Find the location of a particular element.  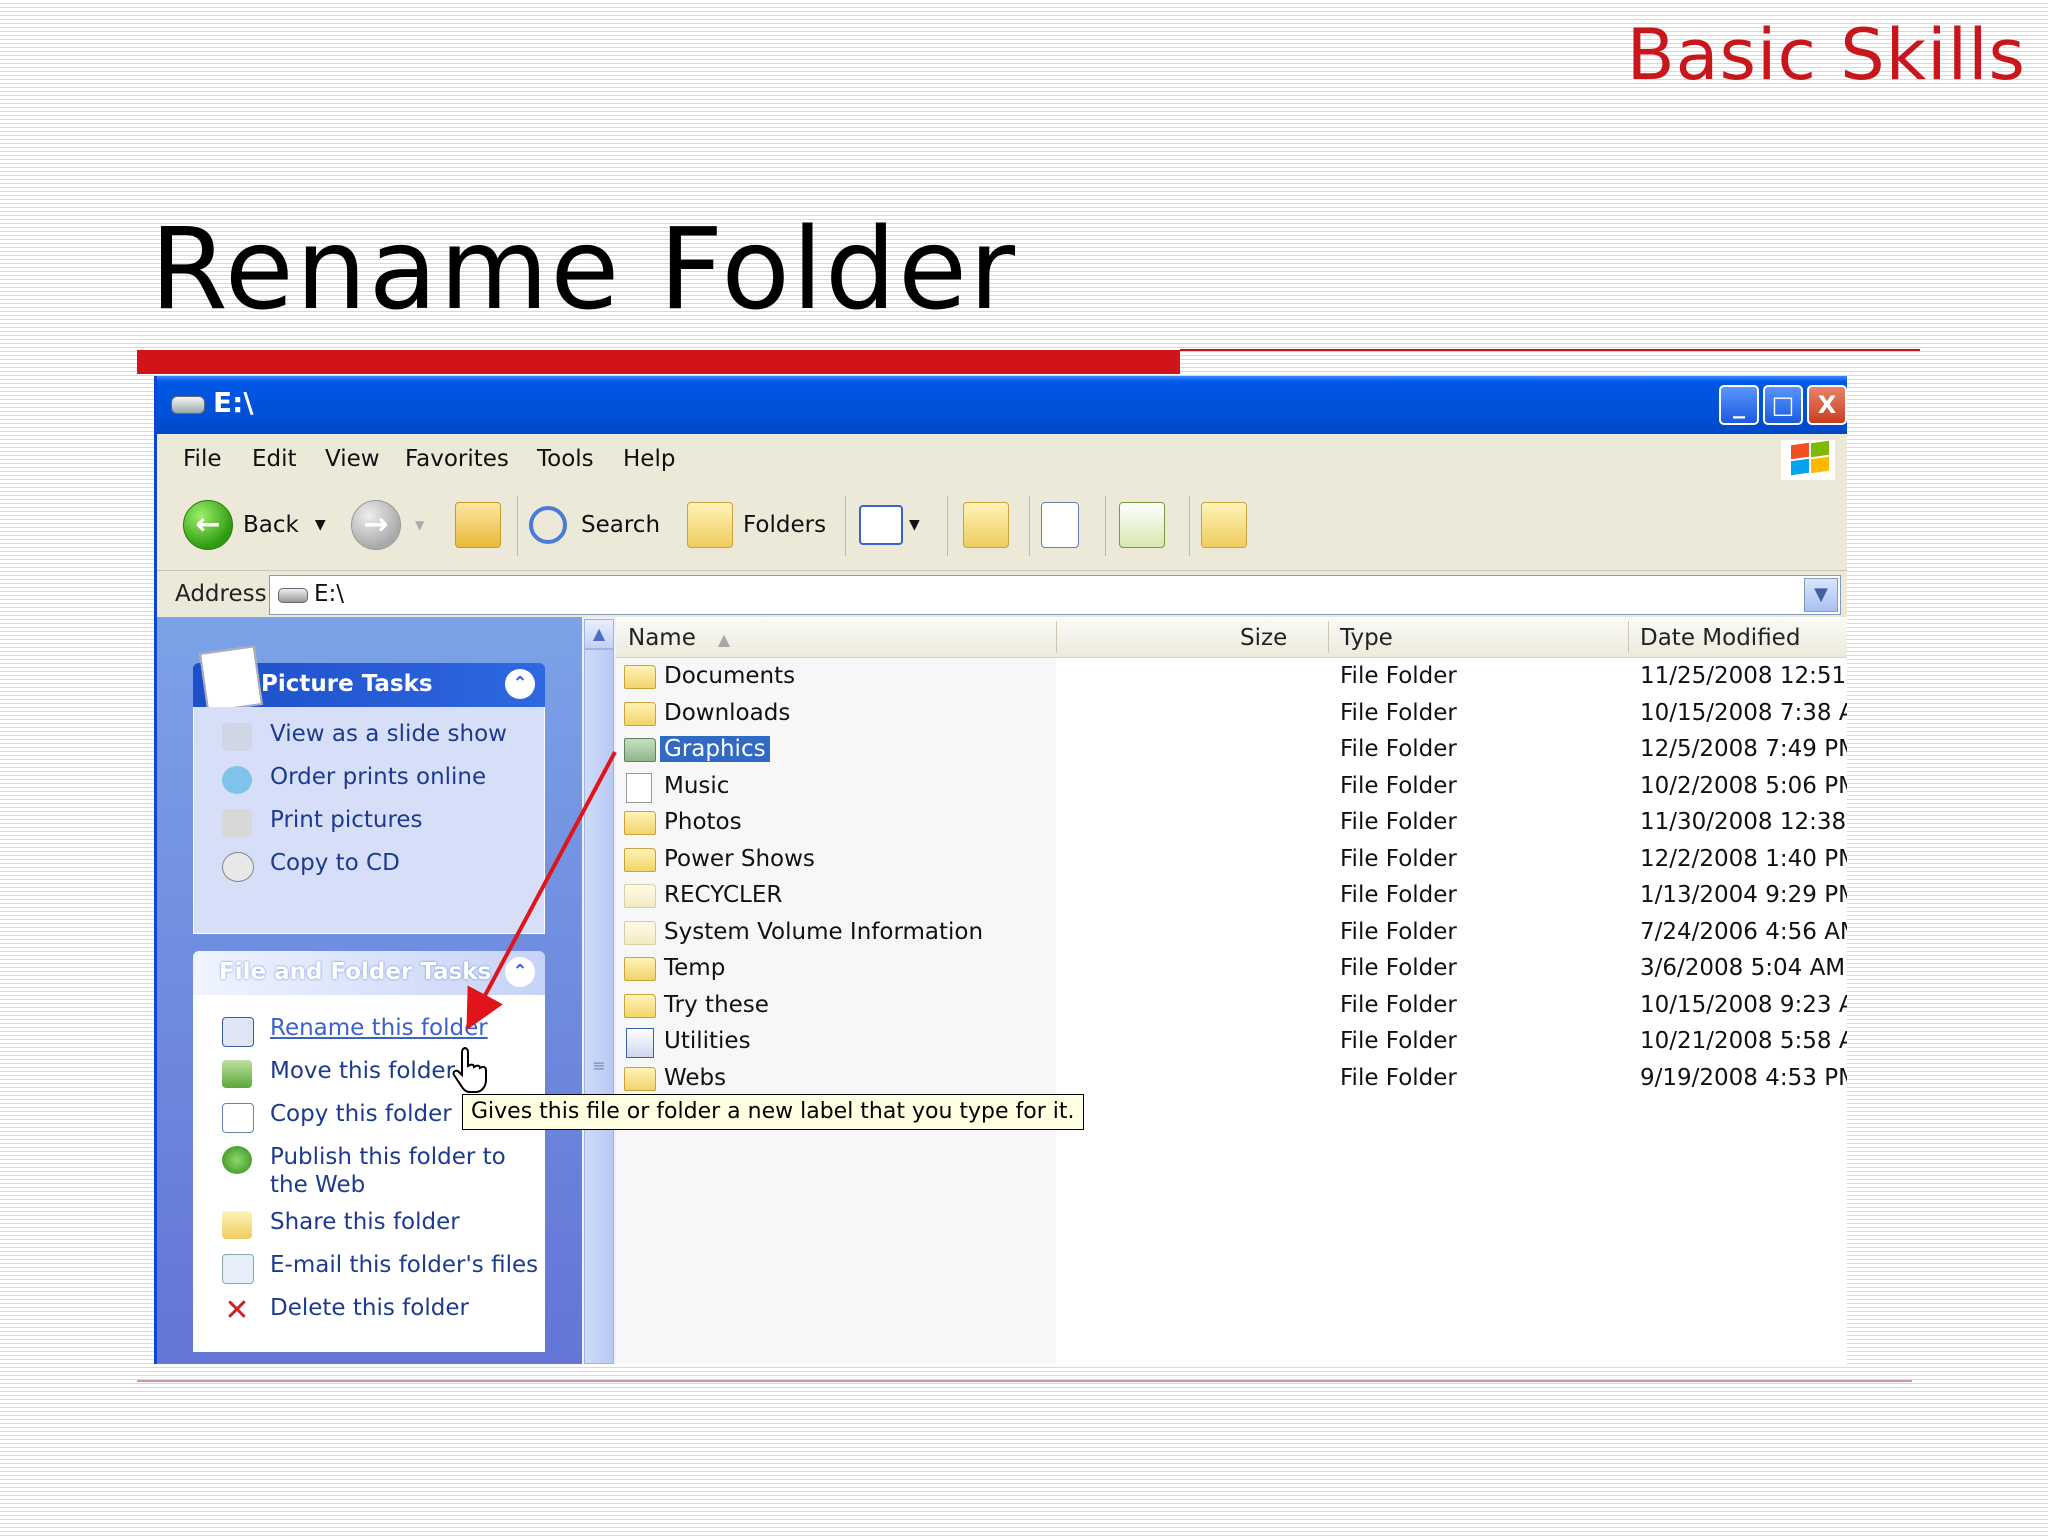

menu-help: Help is located at coordinates (649, 459).